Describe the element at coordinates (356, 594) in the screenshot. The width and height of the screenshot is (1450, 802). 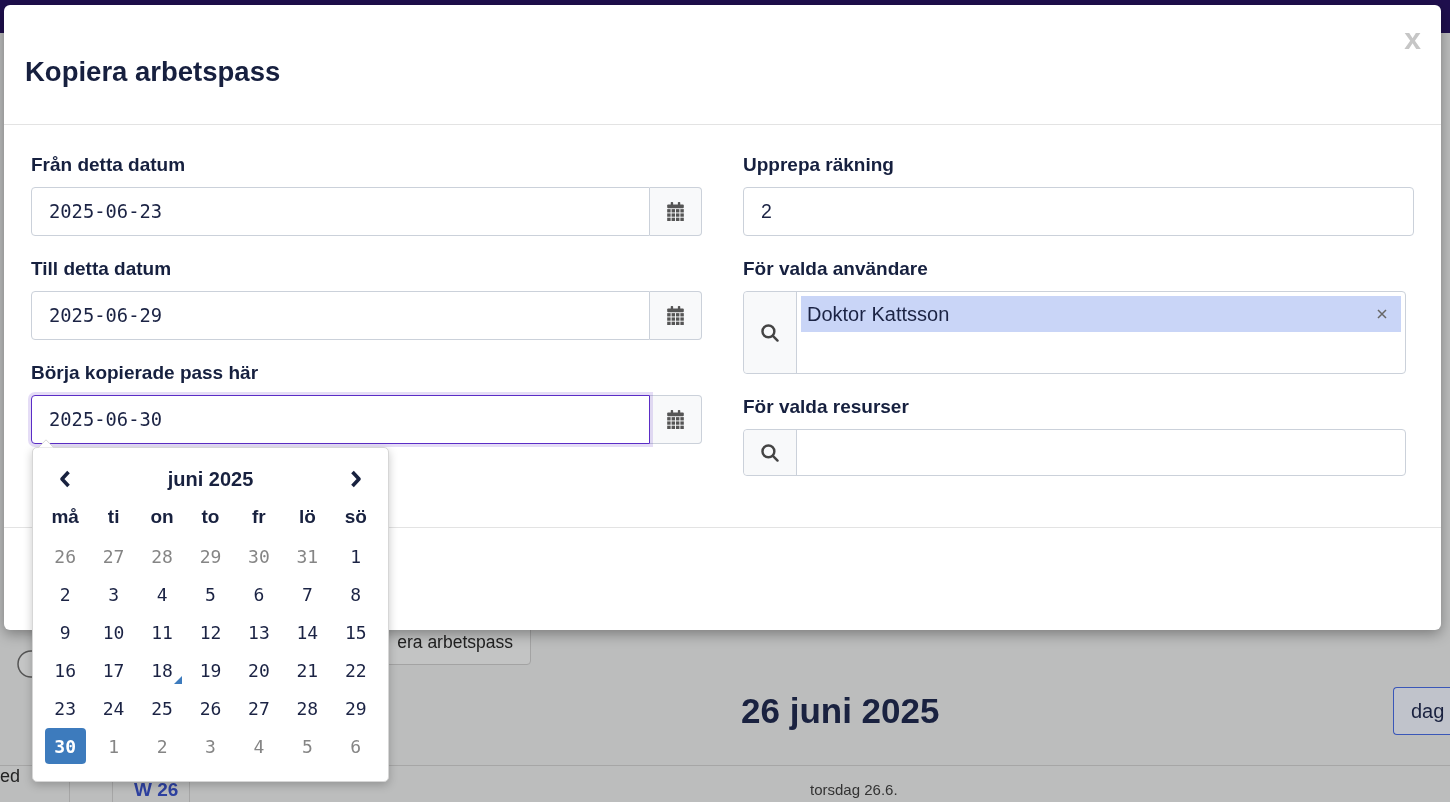
I see `calendar-day: 8` at that location.